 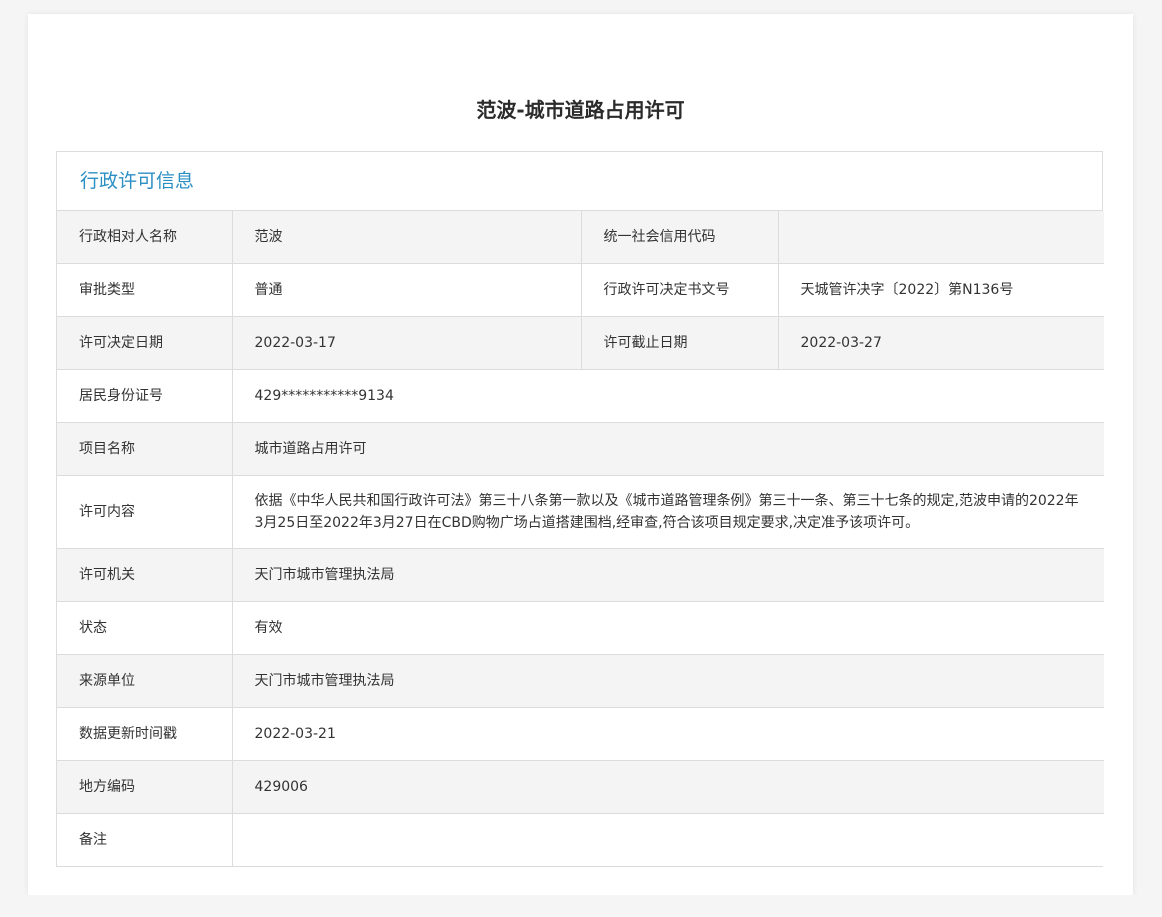 What do you see at coordinates (668, 449) in the screenshot?
I see `field-value: 城市道路占用许可` at bounding box center [668, 449].